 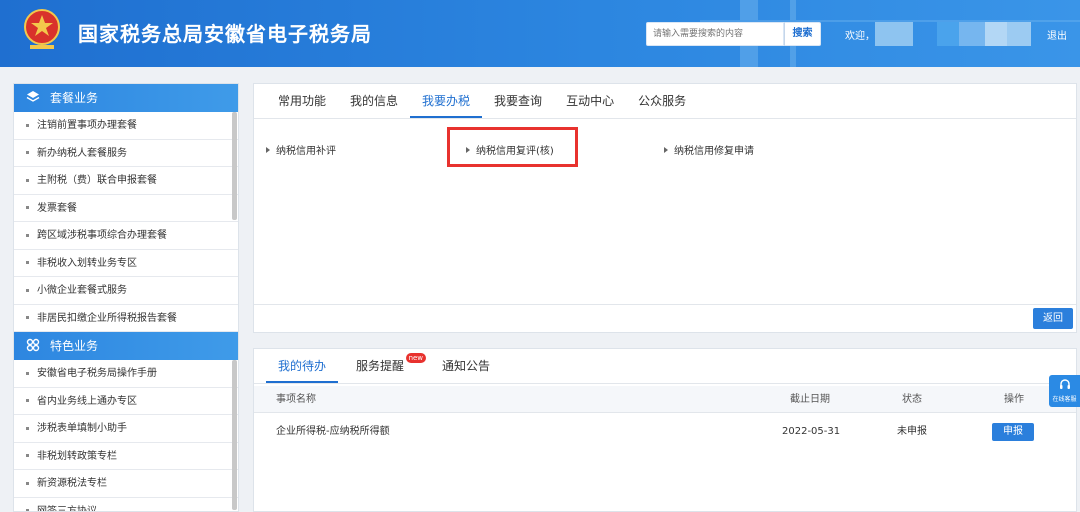 I want to click on column-header: 状态, so click(x=912, y=399).